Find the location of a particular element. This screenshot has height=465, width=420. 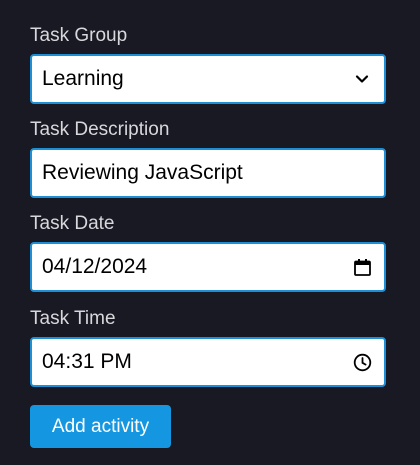

task-date-value: 04/12/2024 is located at coordinates (95, 266).